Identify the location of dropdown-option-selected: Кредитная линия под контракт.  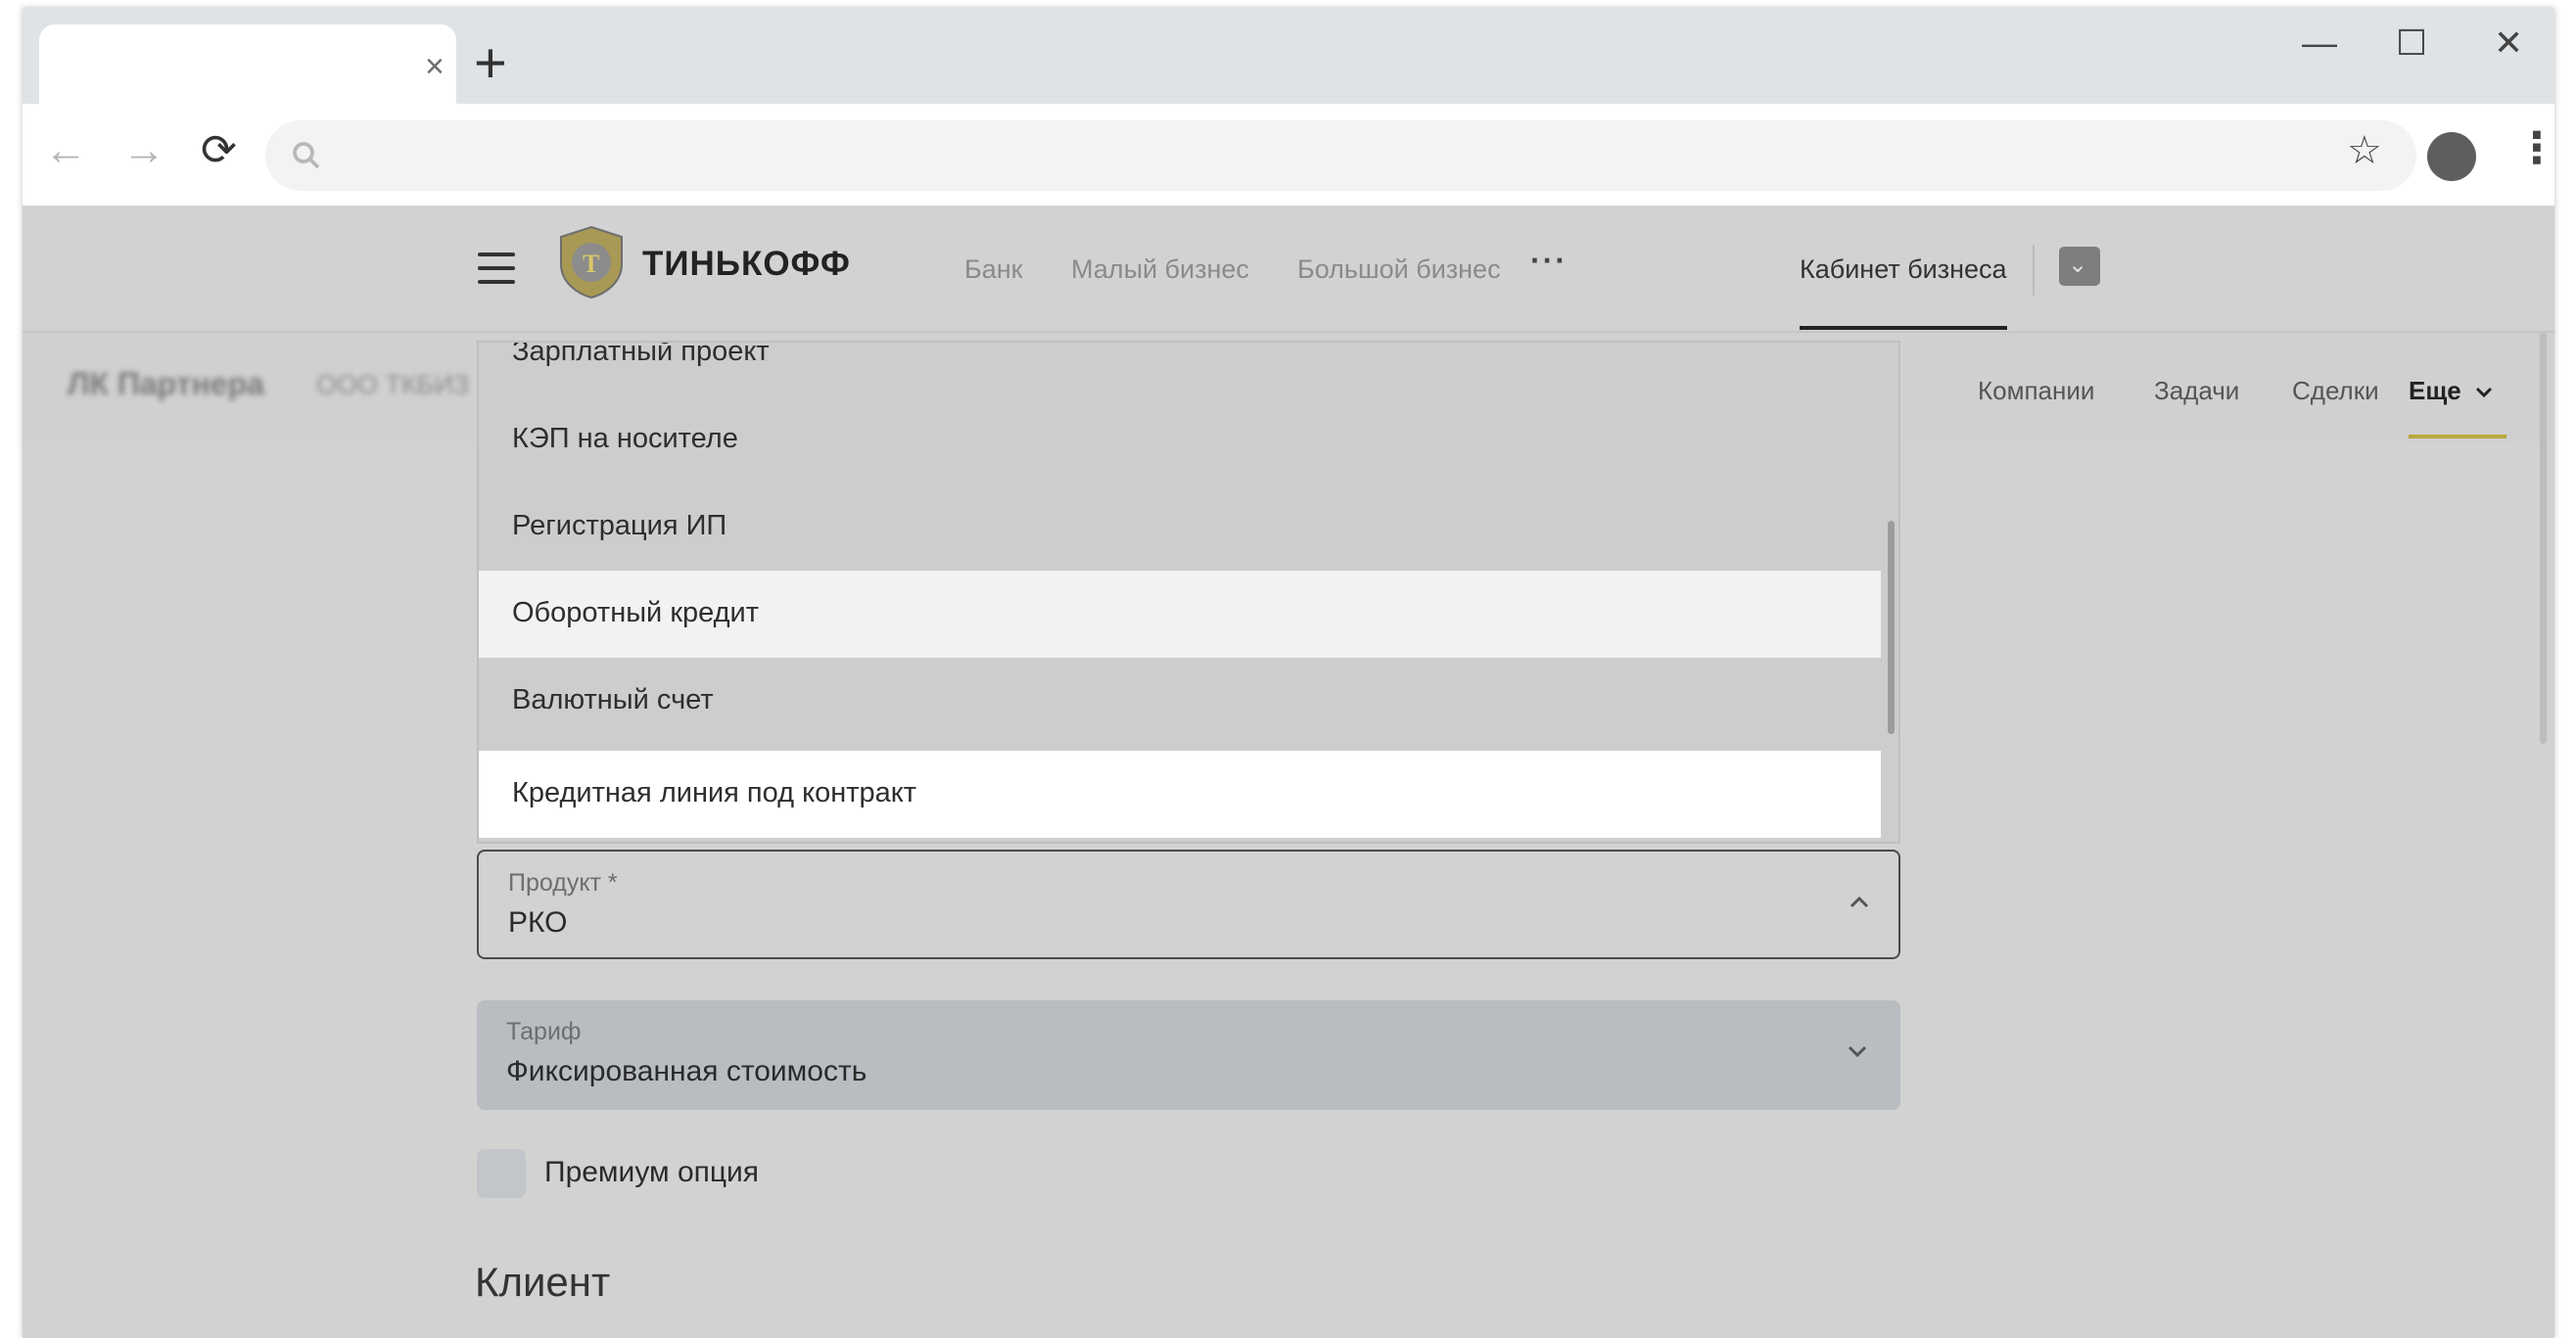
(1180, 795).